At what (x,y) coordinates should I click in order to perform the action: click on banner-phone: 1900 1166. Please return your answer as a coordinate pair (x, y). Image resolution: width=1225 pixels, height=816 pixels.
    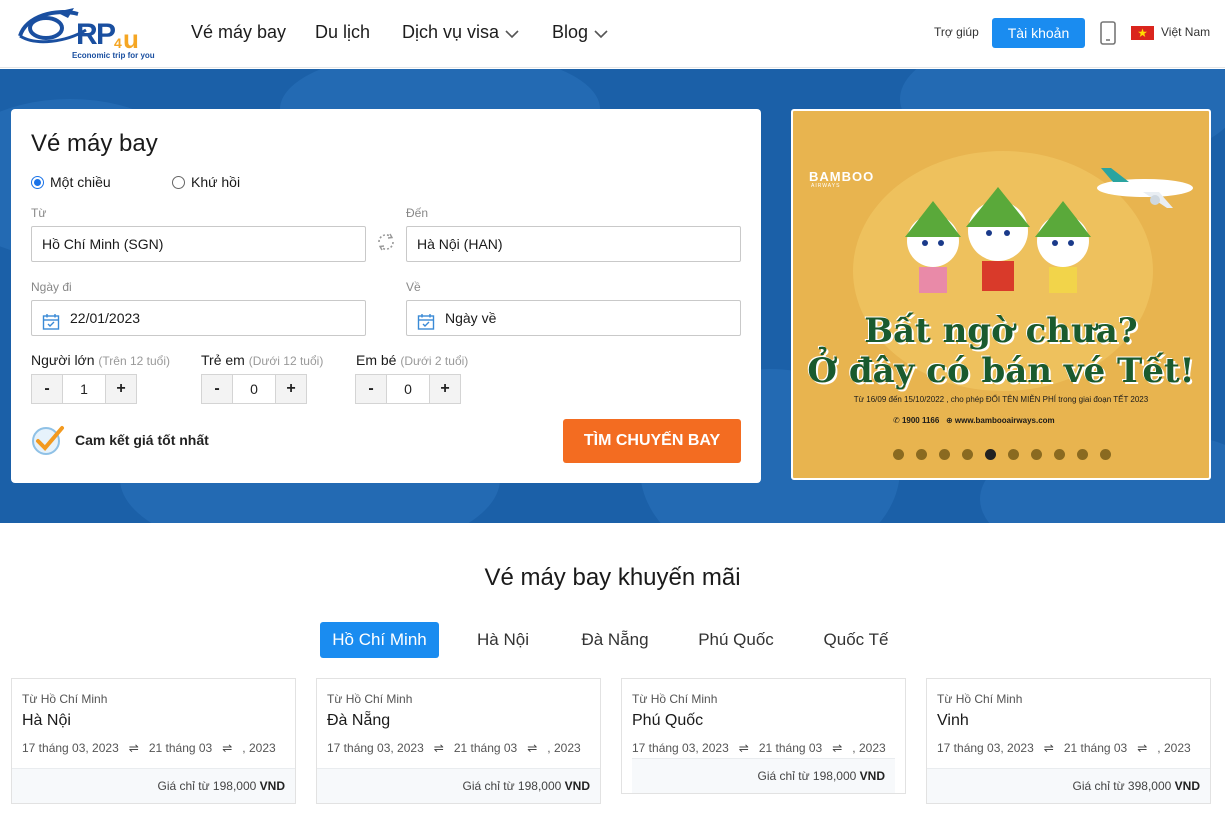
    Looking at the image, I should click on (920, 420).